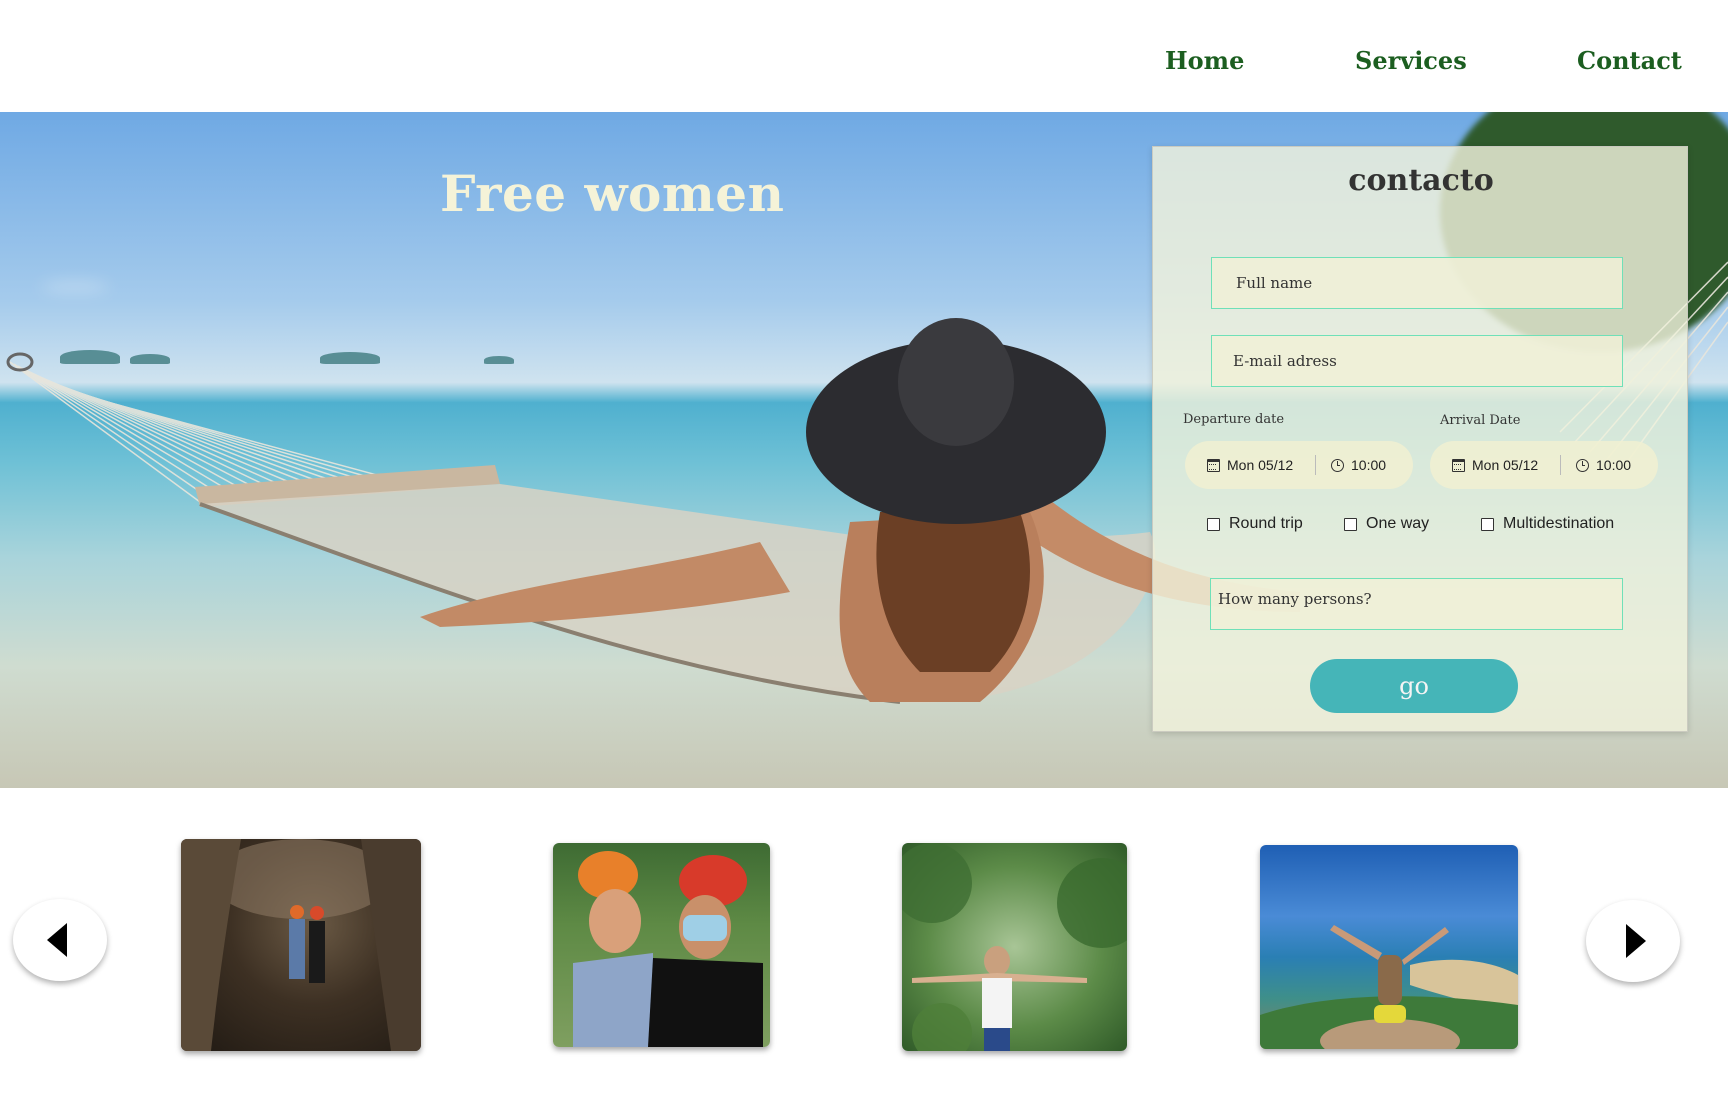  What do you see at coordinates (1487, 524) in the screenshot?
I see `multidestination-checkbox` at bounding box center [1487, 524].